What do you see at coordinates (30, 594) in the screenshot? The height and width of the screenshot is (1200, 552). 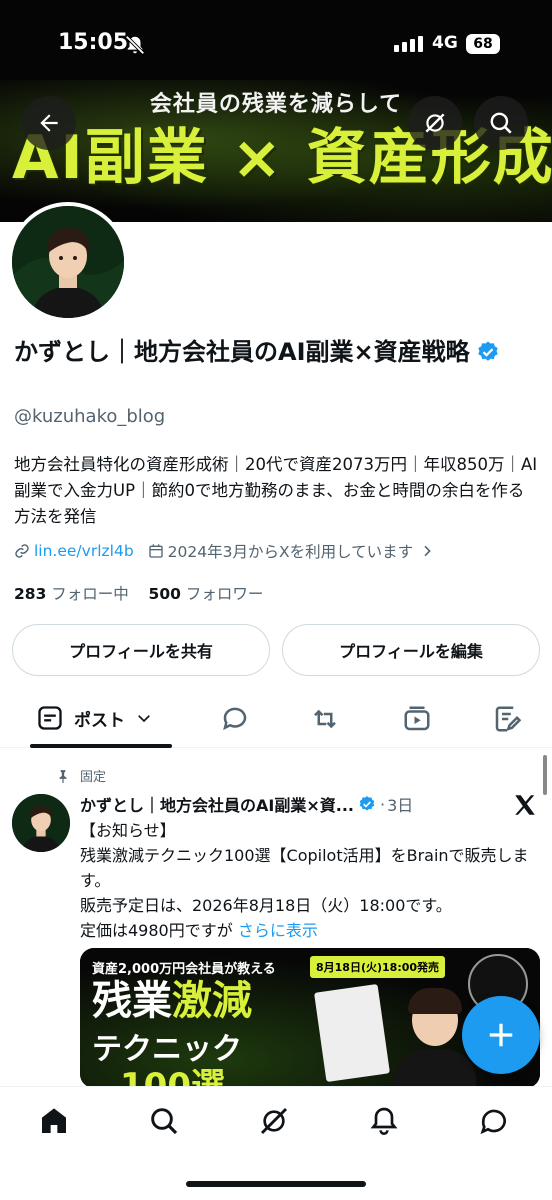 I see `following-count: 283` at bounding box center [30, 594].